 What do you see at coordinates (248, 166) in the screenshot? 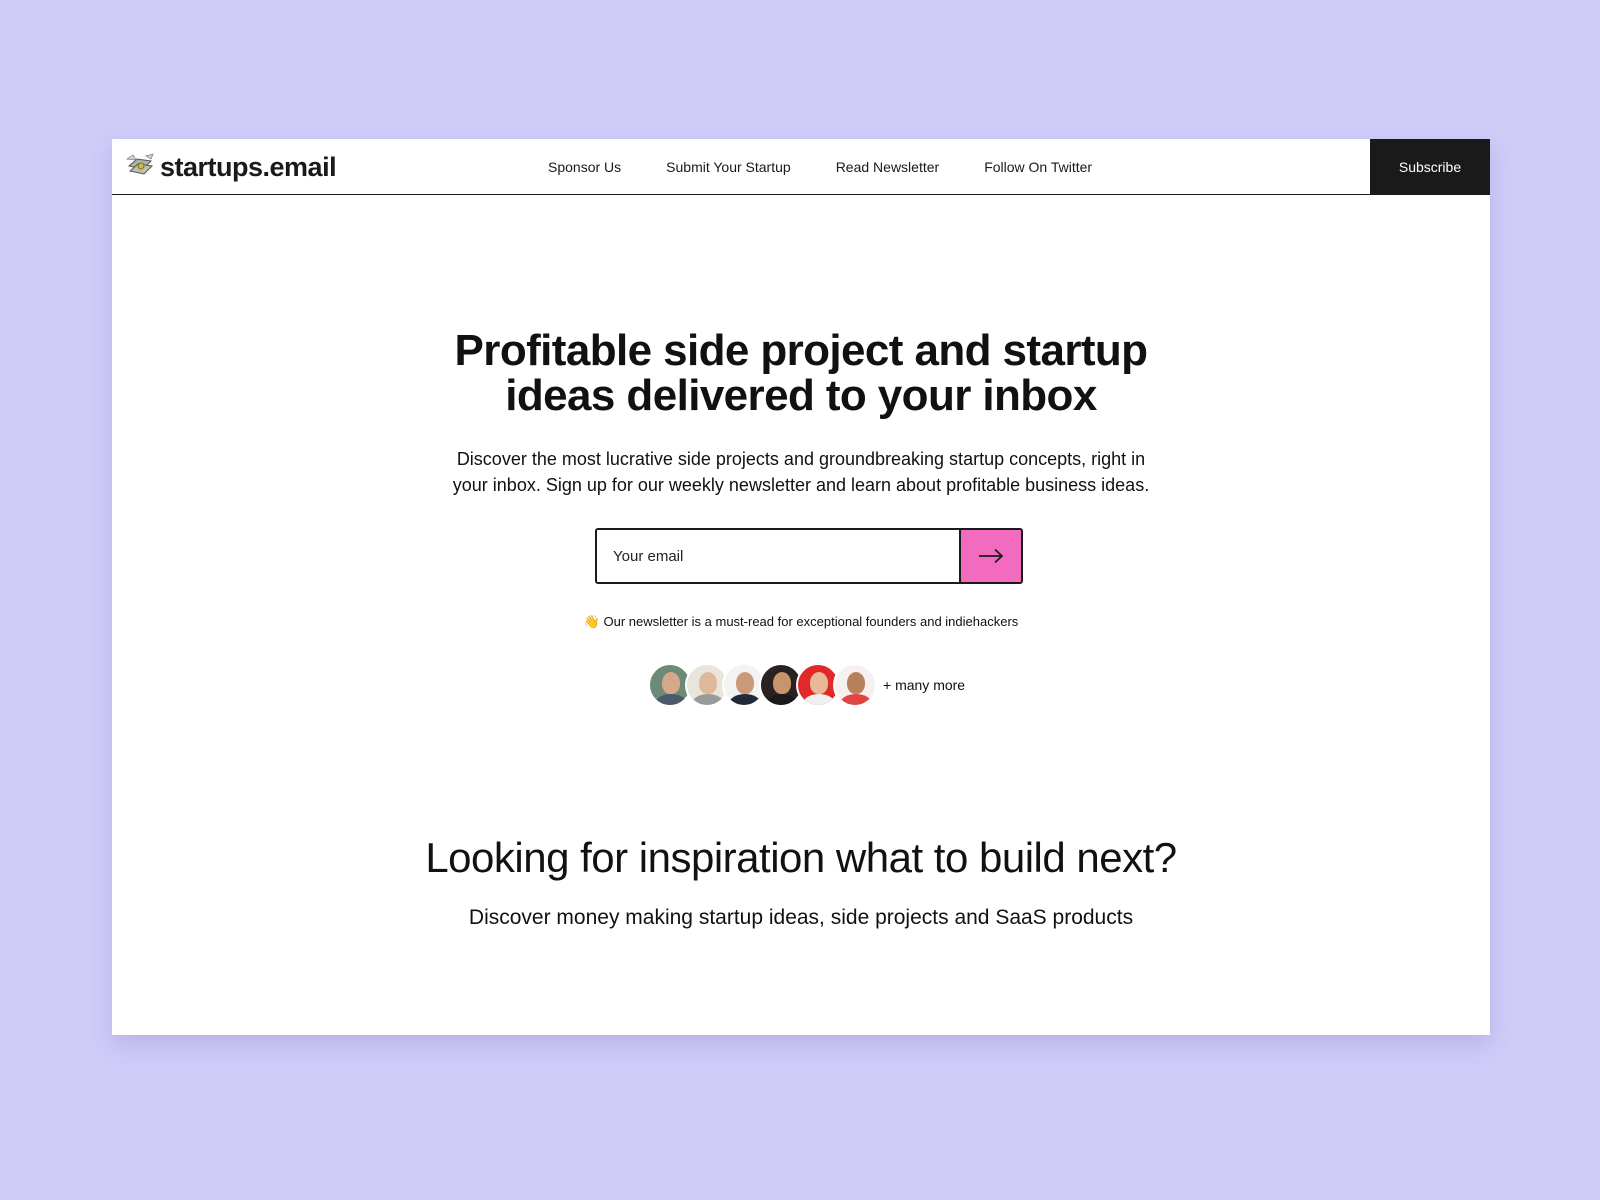
I see `brand-name: startups.email` at bounding box center [248, 166].